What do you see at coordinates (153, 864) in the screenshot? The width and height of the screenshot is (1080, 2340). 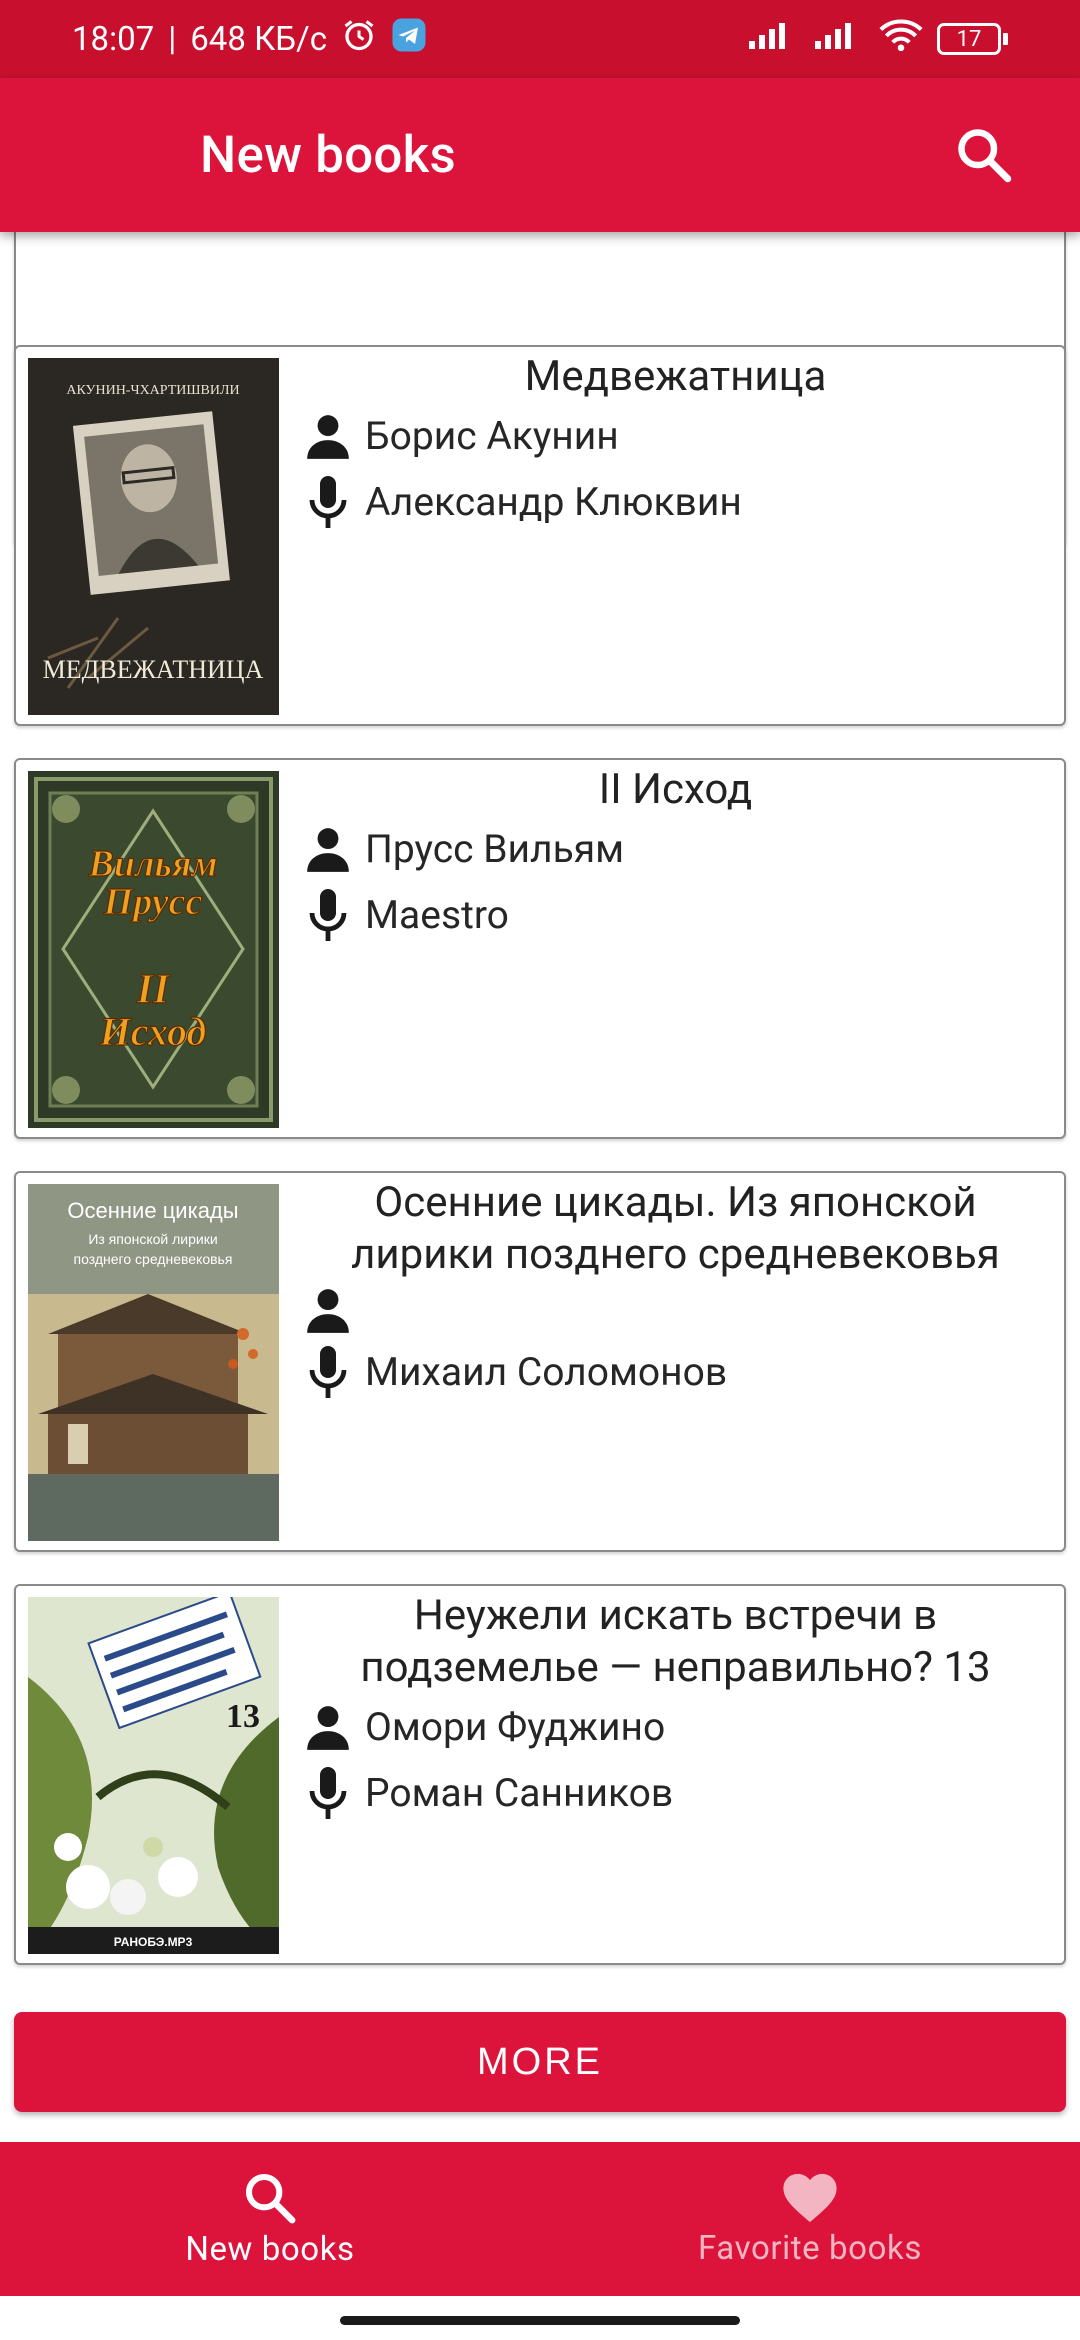 I see `cover-line1: Вильям` at bounding box center [153, 864].